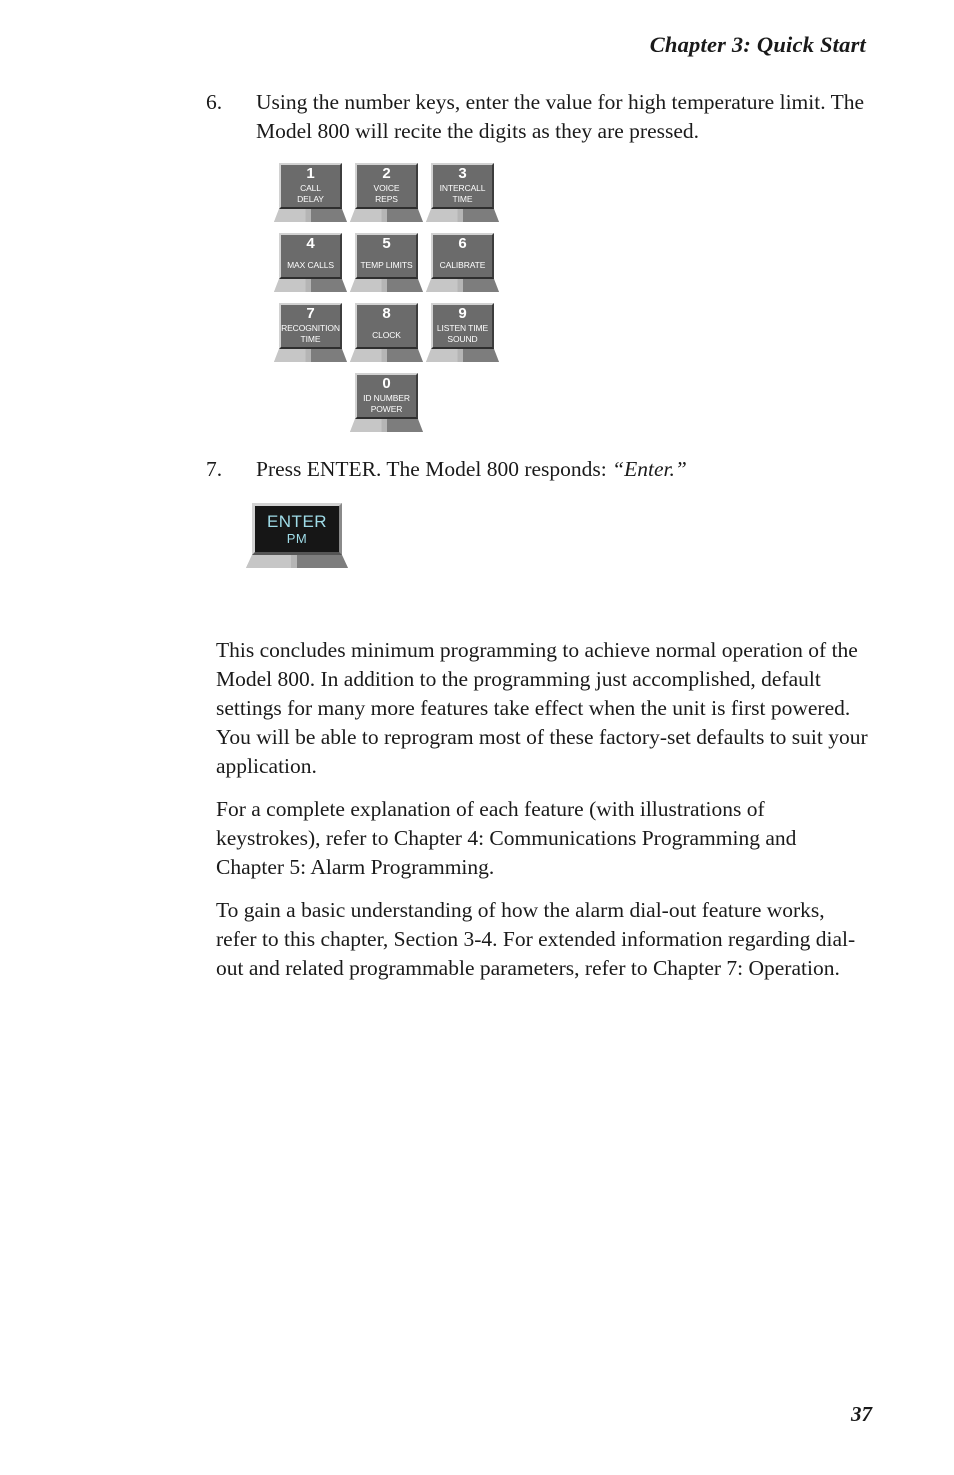 The height and width of the screenshot is (1475, 954). I want to click on key-label-line1: INTERCALL, so click(462, 188).